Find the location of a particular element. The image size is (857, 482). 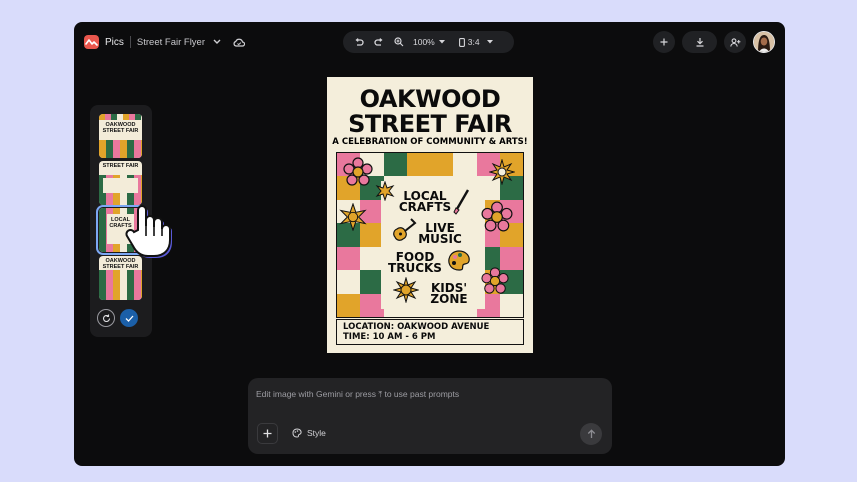

poster-subtitle: A CELEBRATION OF COMMUNITY & ARTS! is located at coordinates (430, 142).